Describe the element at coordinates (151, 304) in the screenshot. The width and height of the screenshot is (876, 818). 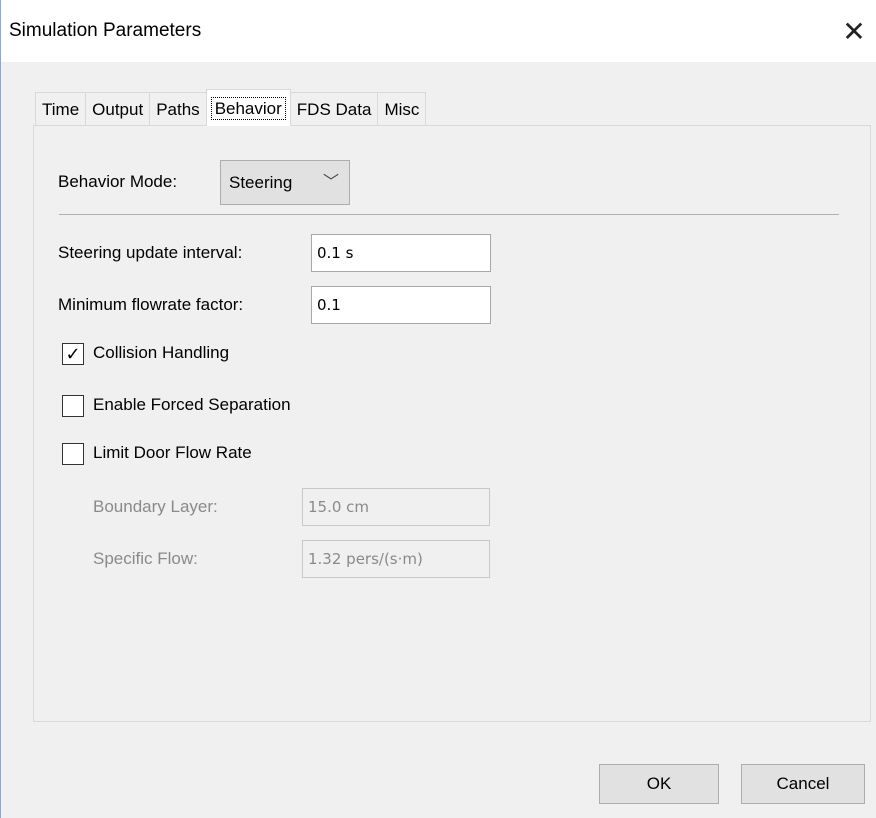
I see `min-flowrate-label: Minimum flowrate factor:` at that location.